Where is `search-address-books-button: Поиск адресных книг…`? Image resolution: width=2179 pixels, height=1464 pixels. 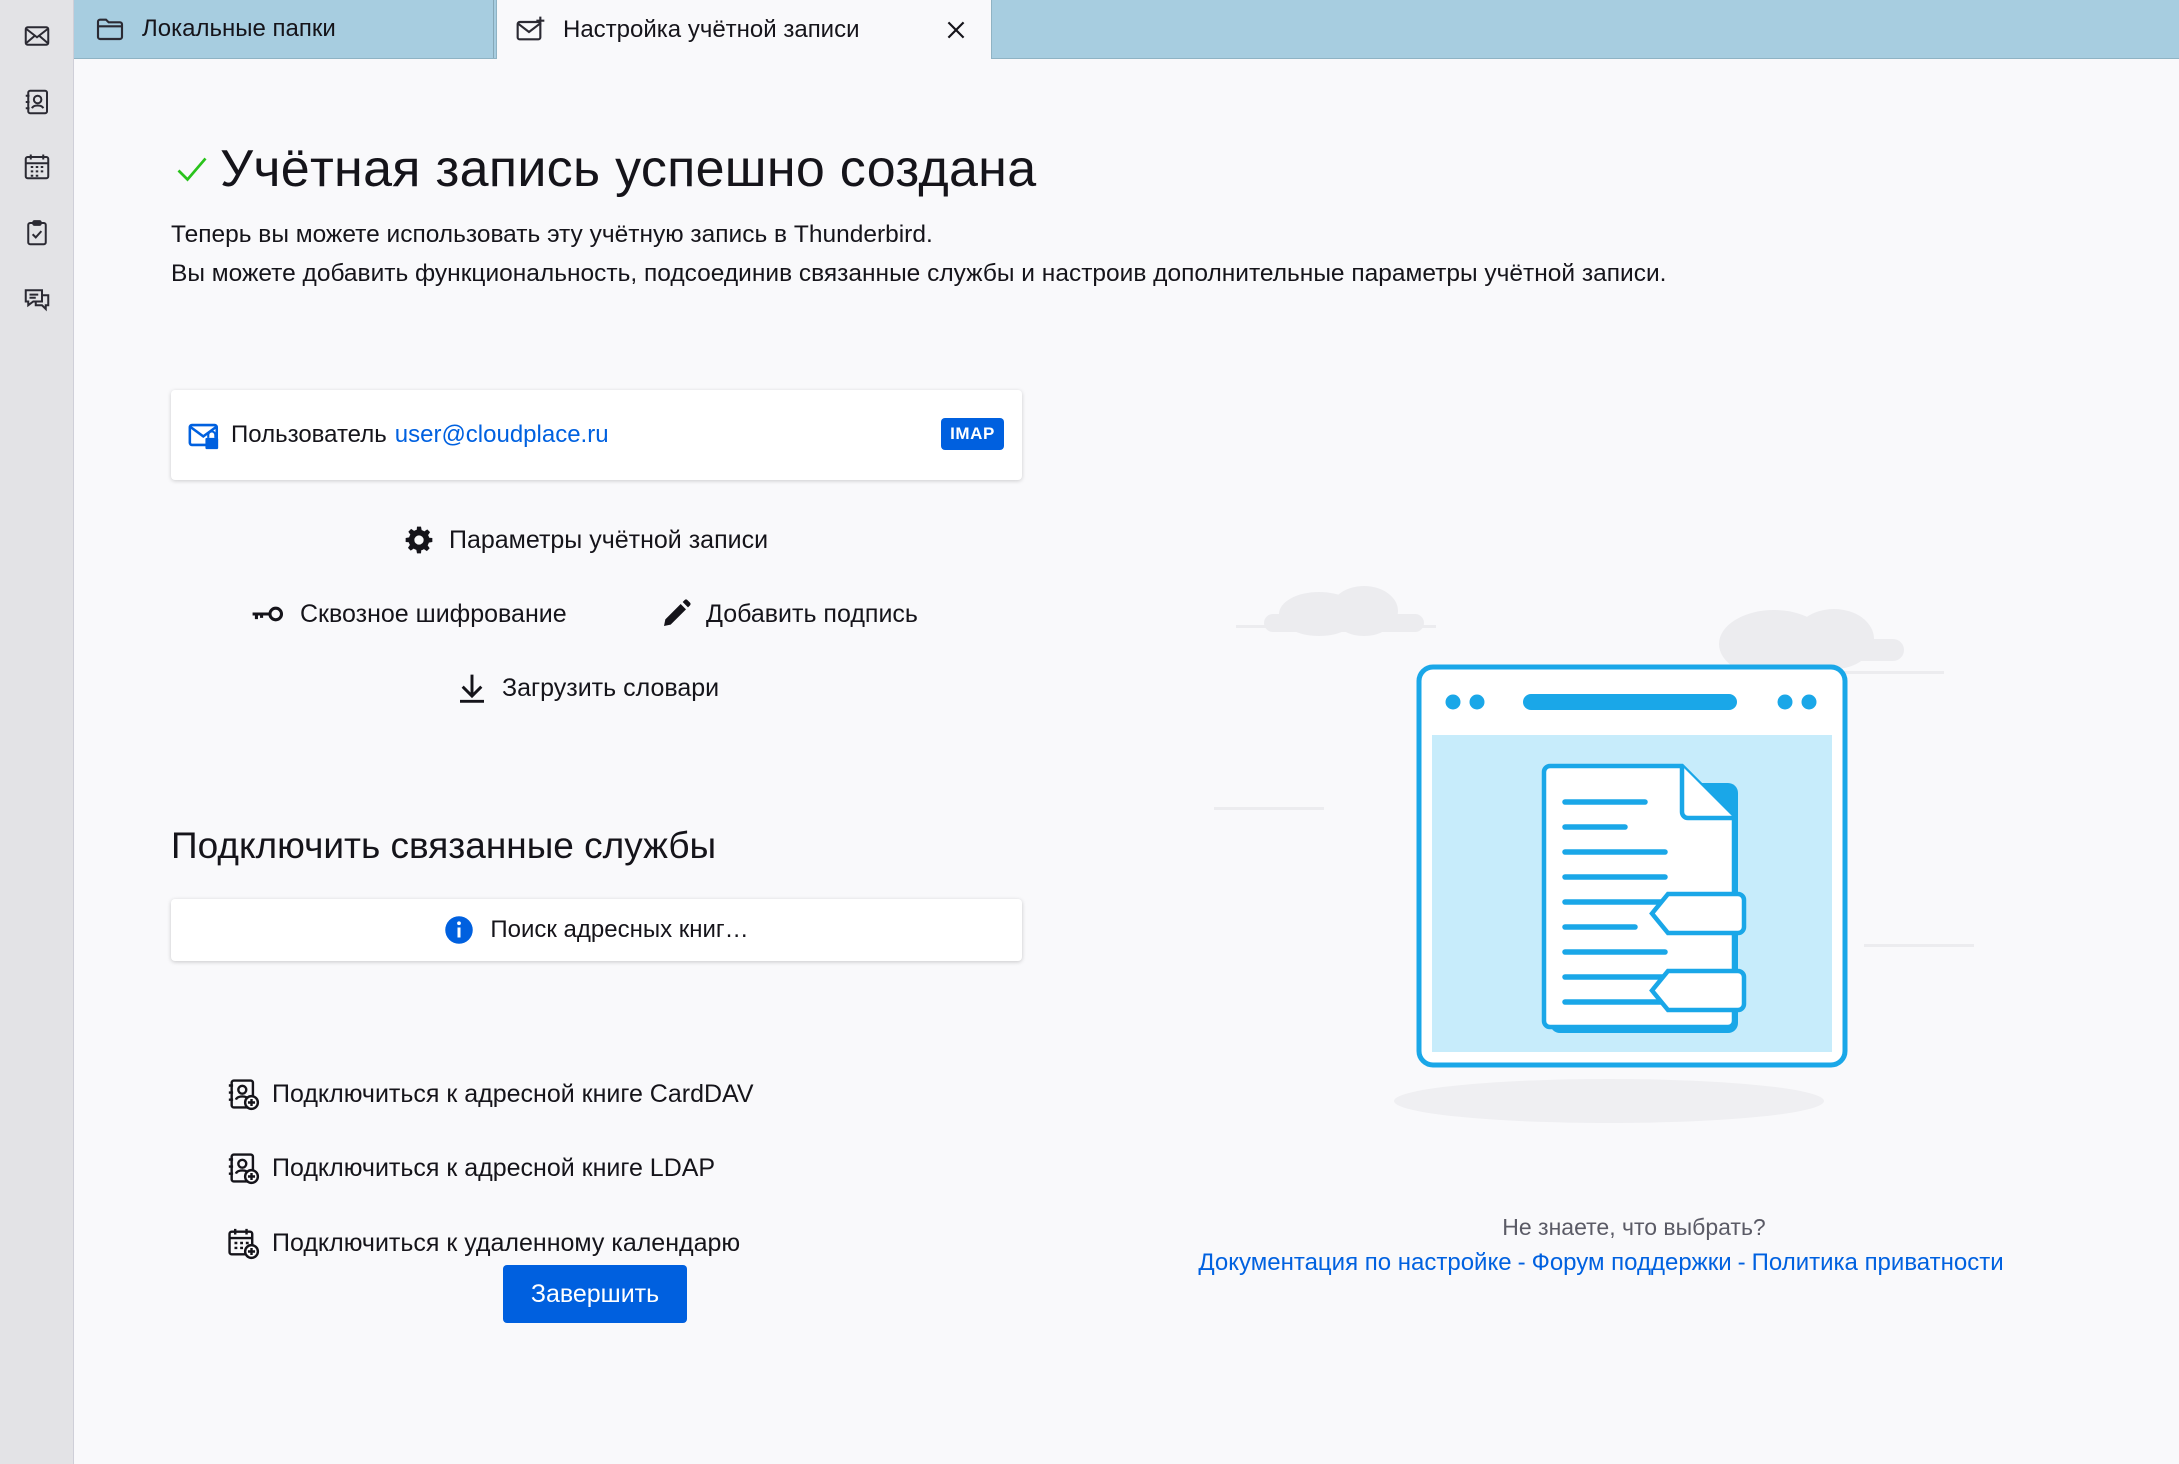
search-address-books-button: Поиск адресных книг… is located at coordinates (596, 930).